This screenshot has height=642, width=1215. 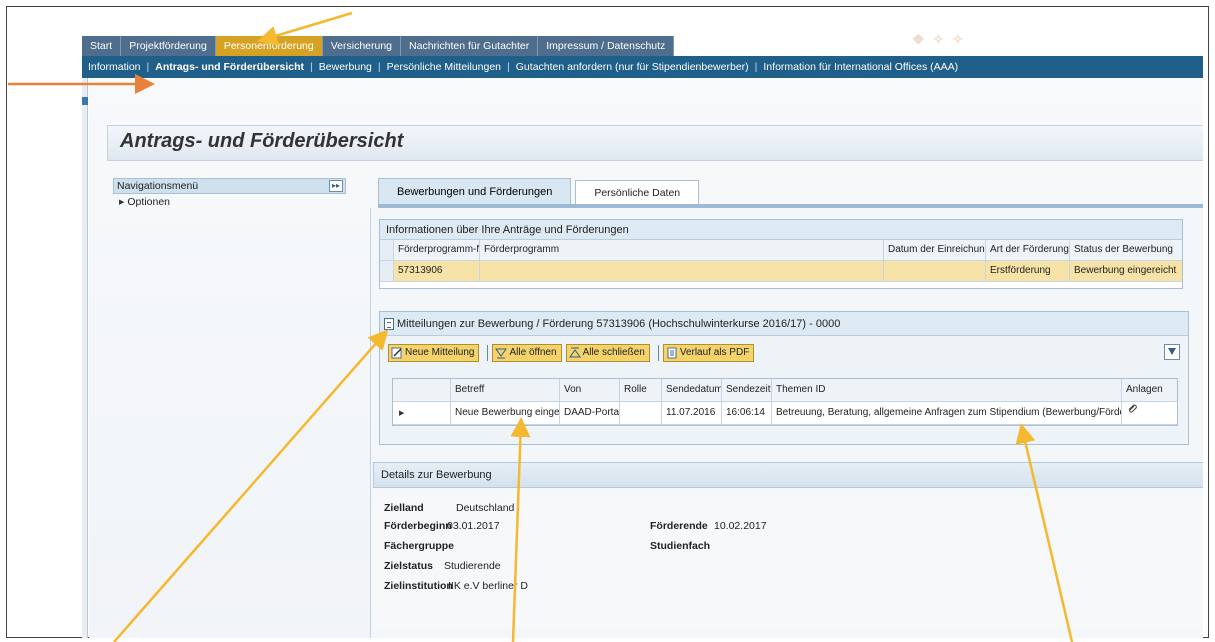 I want to click on tab-nachrichten-gutachter: Nachrichten für Gutachter, so click(x=470, y=46).